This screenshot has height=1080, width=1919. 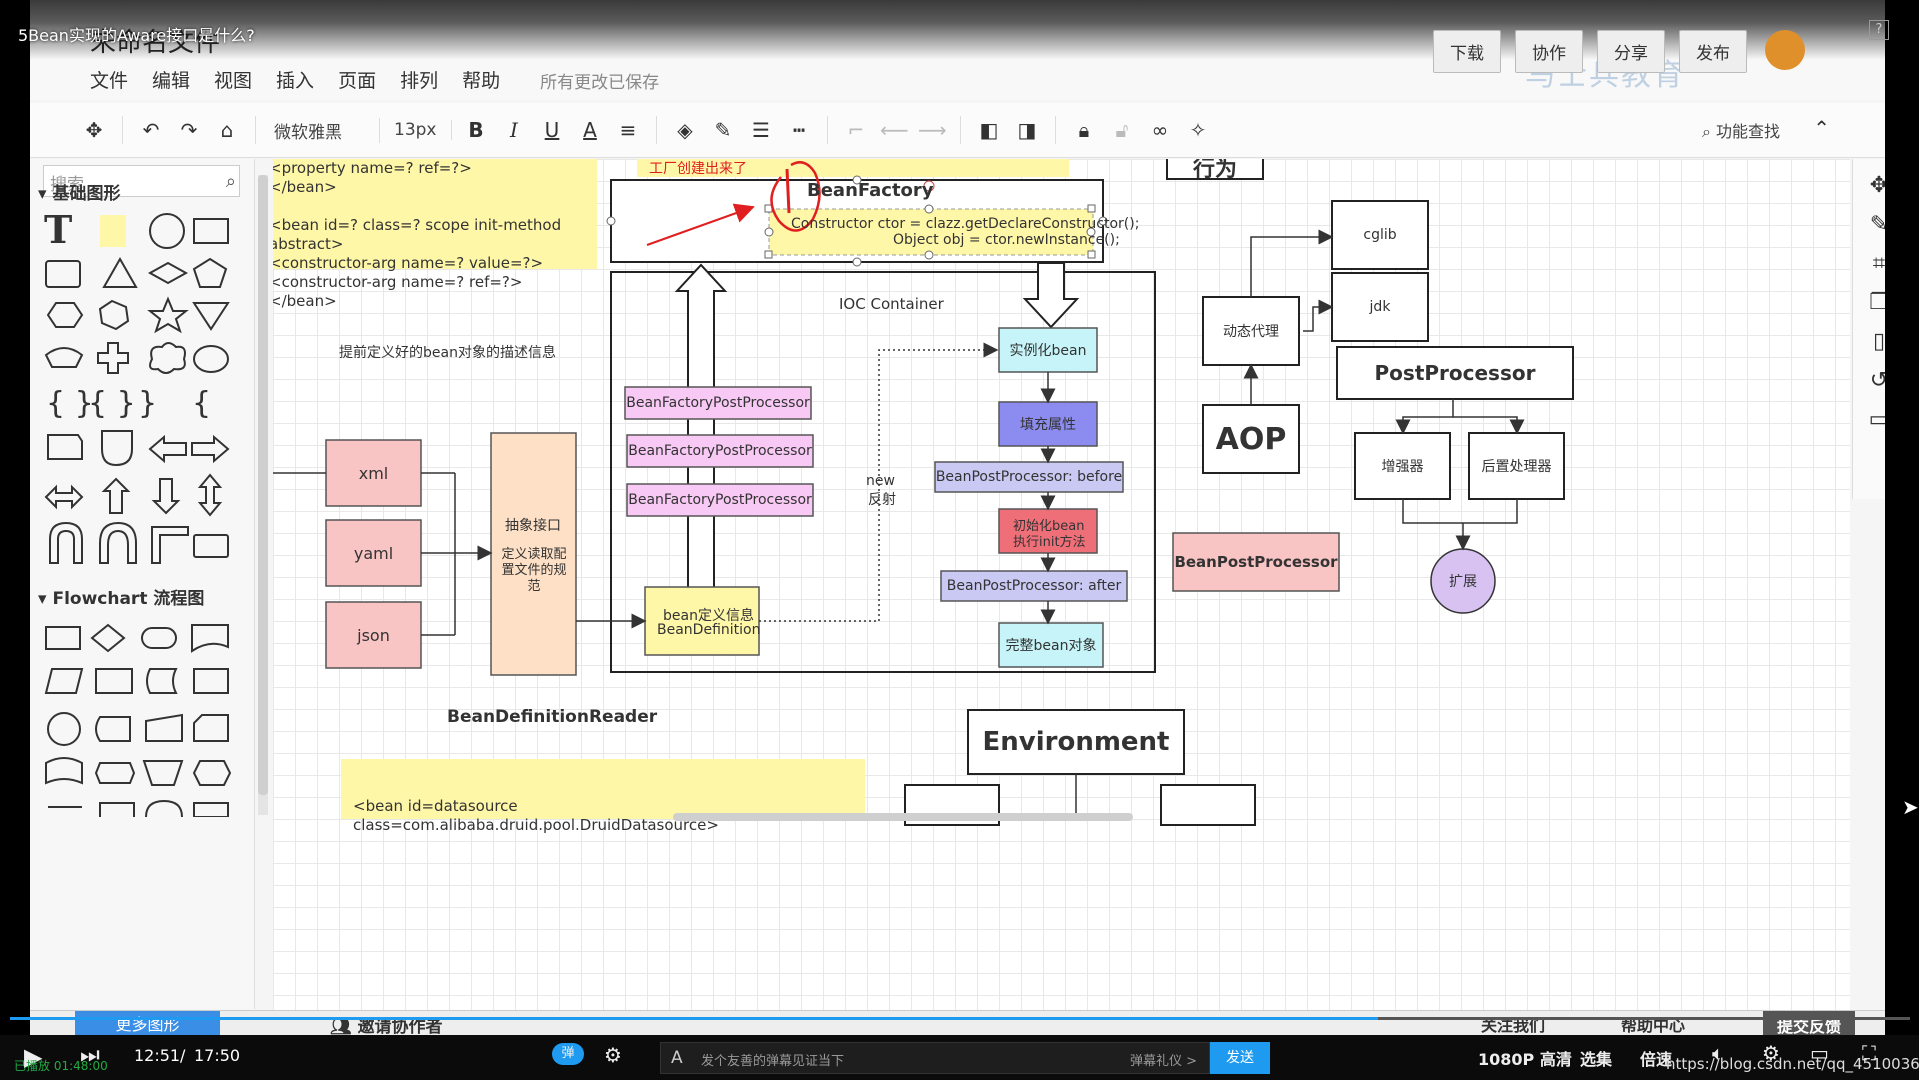 I want to click on fill-color-icon: ◈, so click(x=685, y=130).